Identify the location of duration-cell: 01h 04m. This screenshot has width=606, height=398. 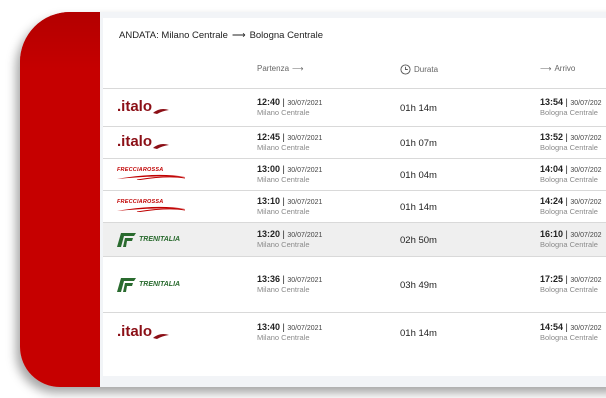
(418, 175).